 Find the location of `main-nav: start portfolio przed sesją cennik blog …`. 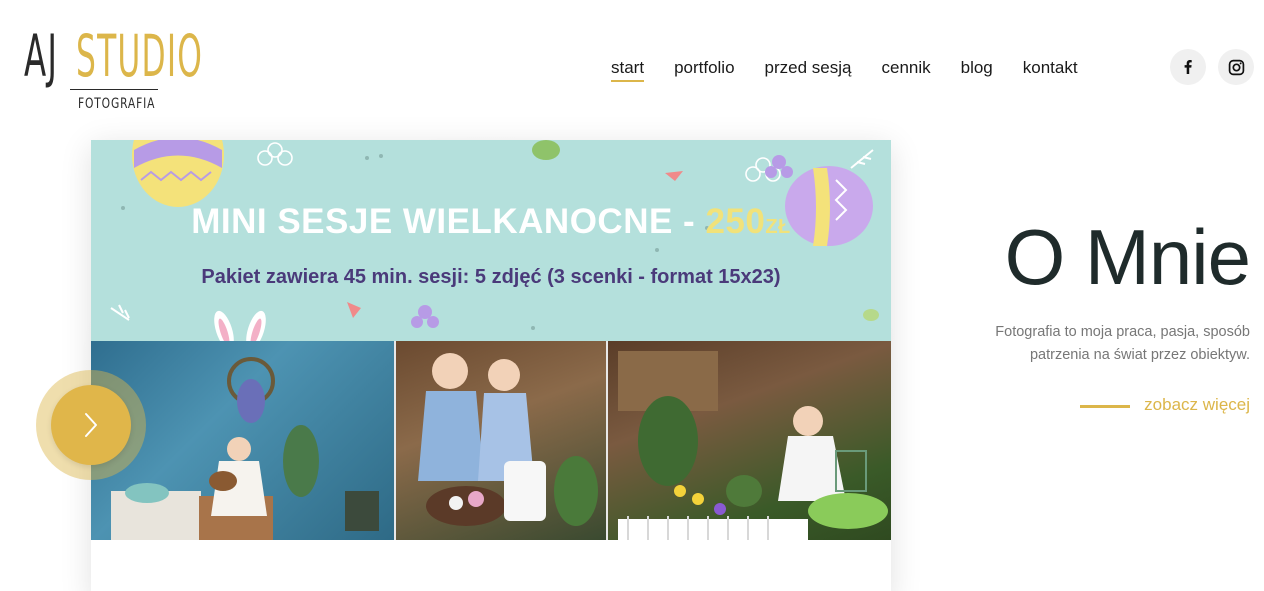

main-nav: start portfolio przed sesją cennik blog … is located at coordinates (859, 70).